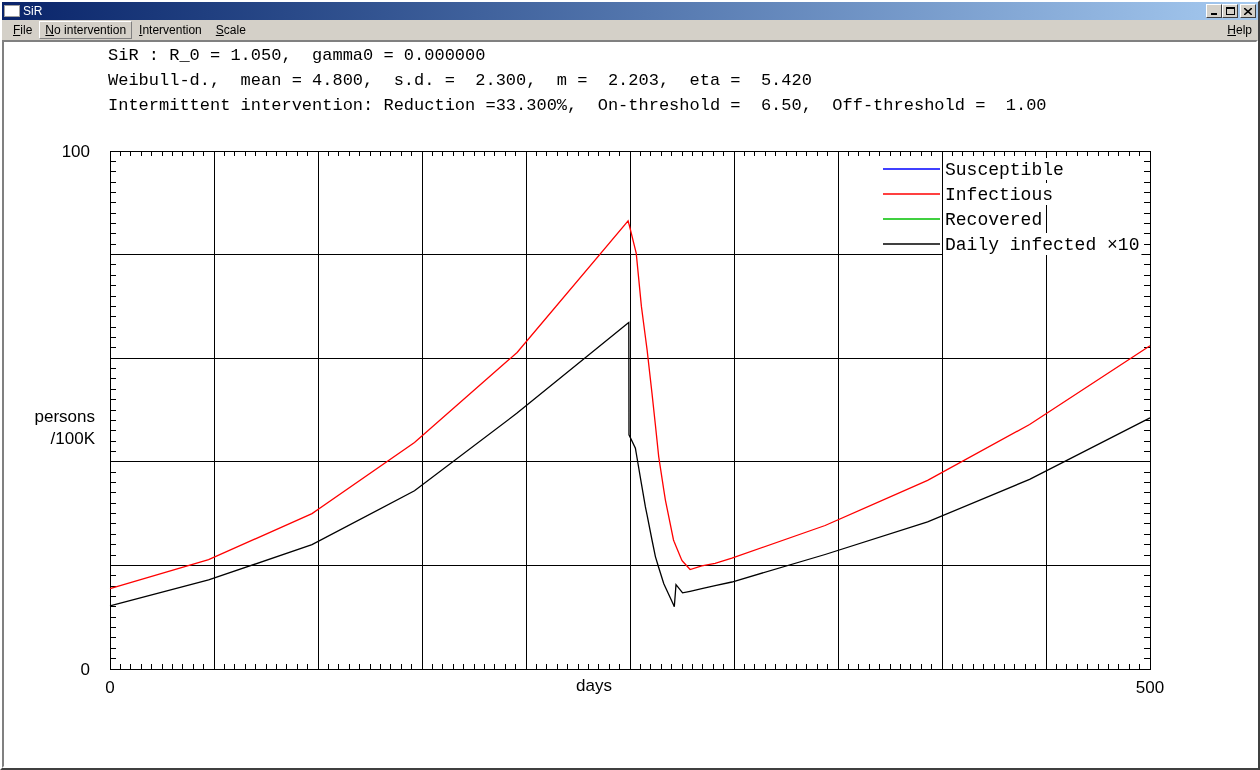 The height and width of the screenshot is (770, 1260). What do you see at coordinates (12, 11) in the screenshot?
I see `window-icon` at bounding box center [12, 11].